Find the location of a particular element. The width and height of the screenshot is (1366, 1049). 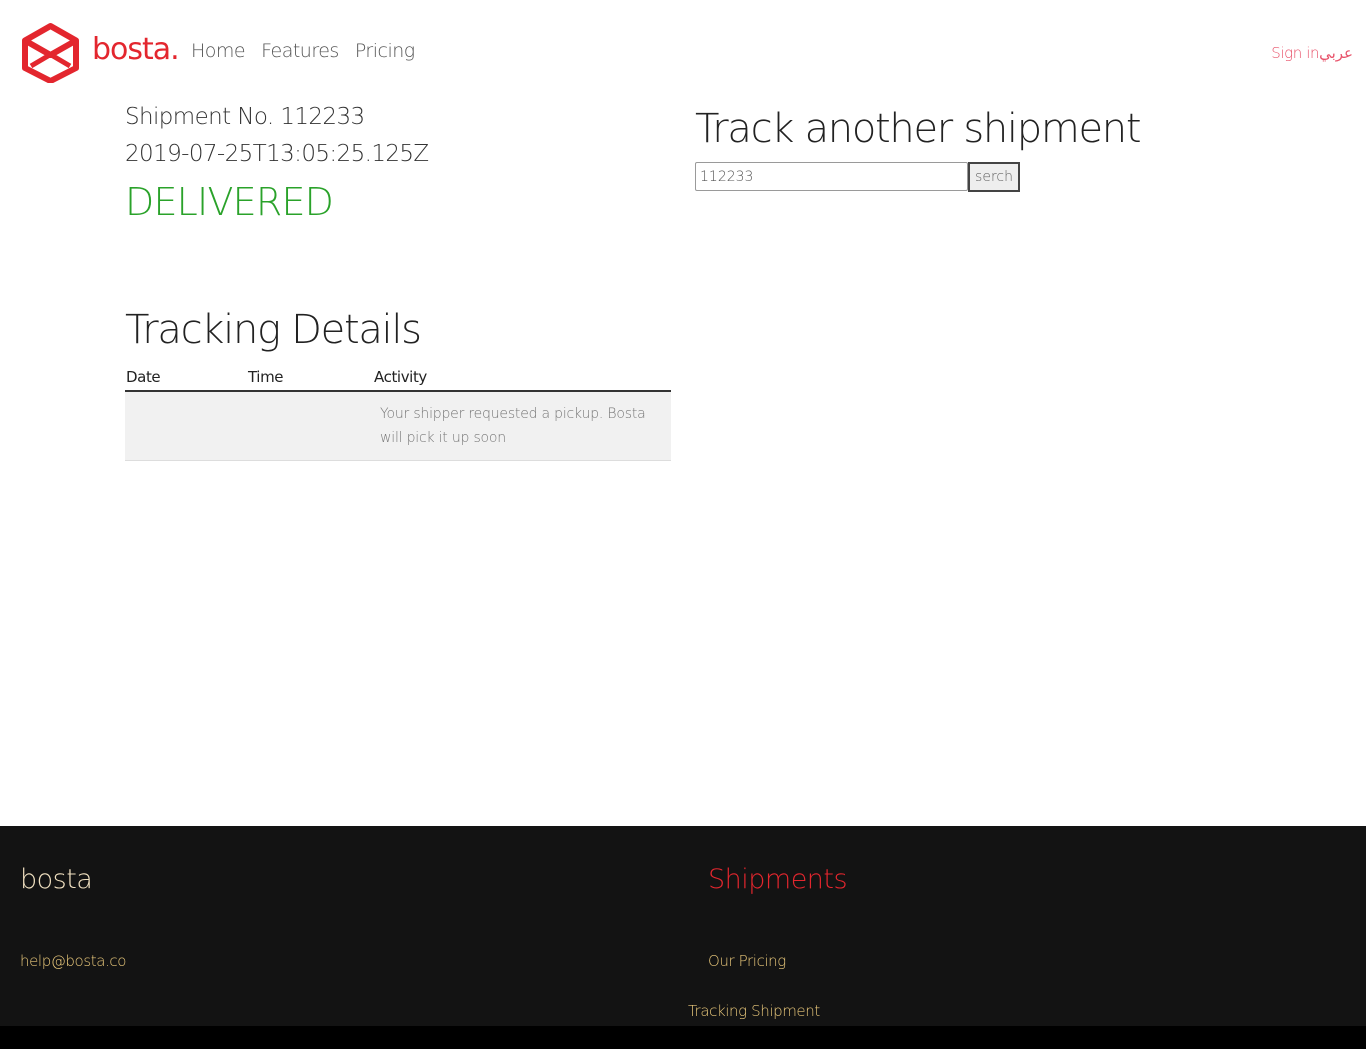

logo-link: bosta. is located at coordinates (100, 52).